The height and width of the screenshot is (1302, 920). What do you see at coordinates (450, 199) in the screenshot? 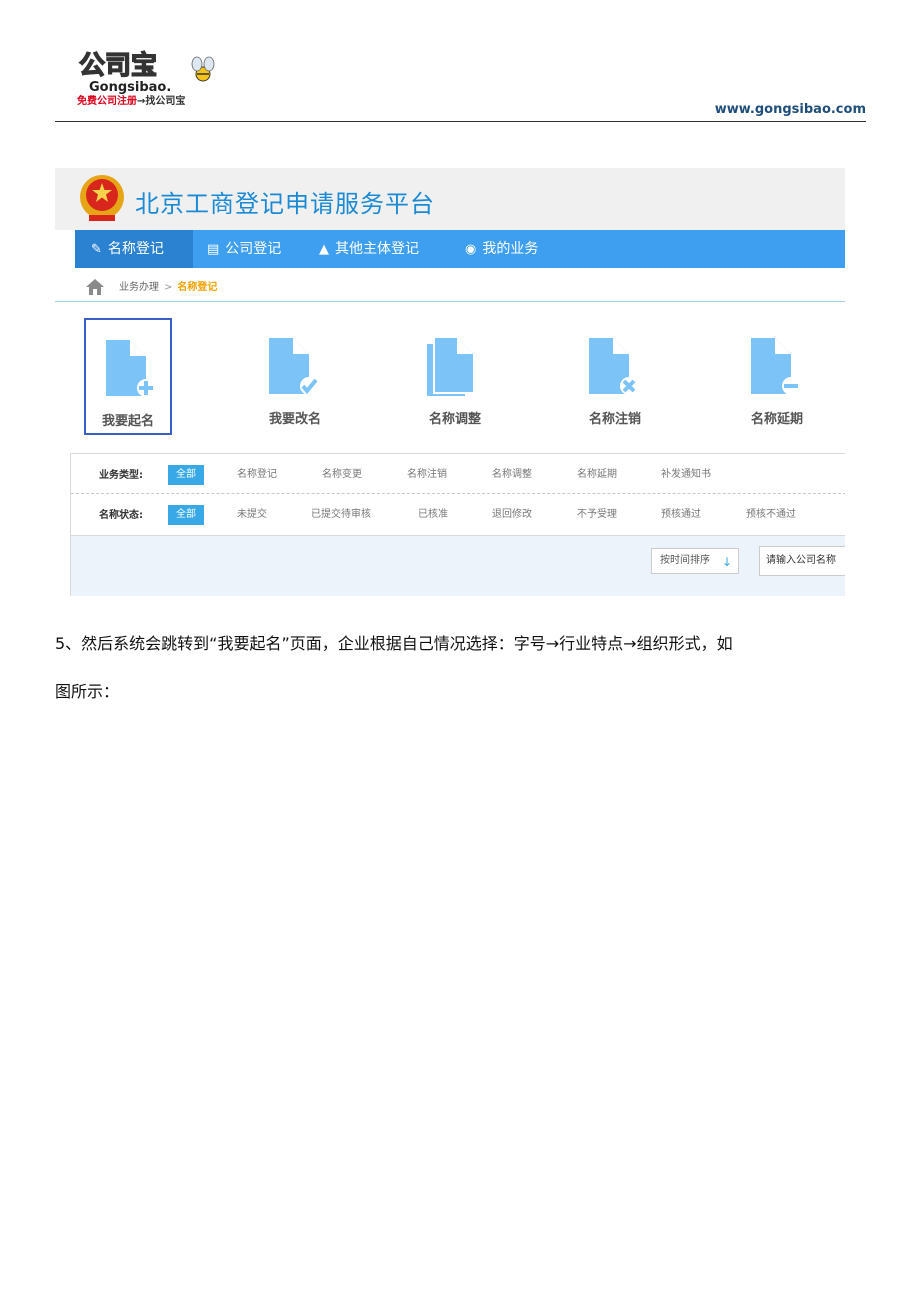
I see `platform-banner: 北京工商登记申请服务平台` at bounding box center [450, 199].